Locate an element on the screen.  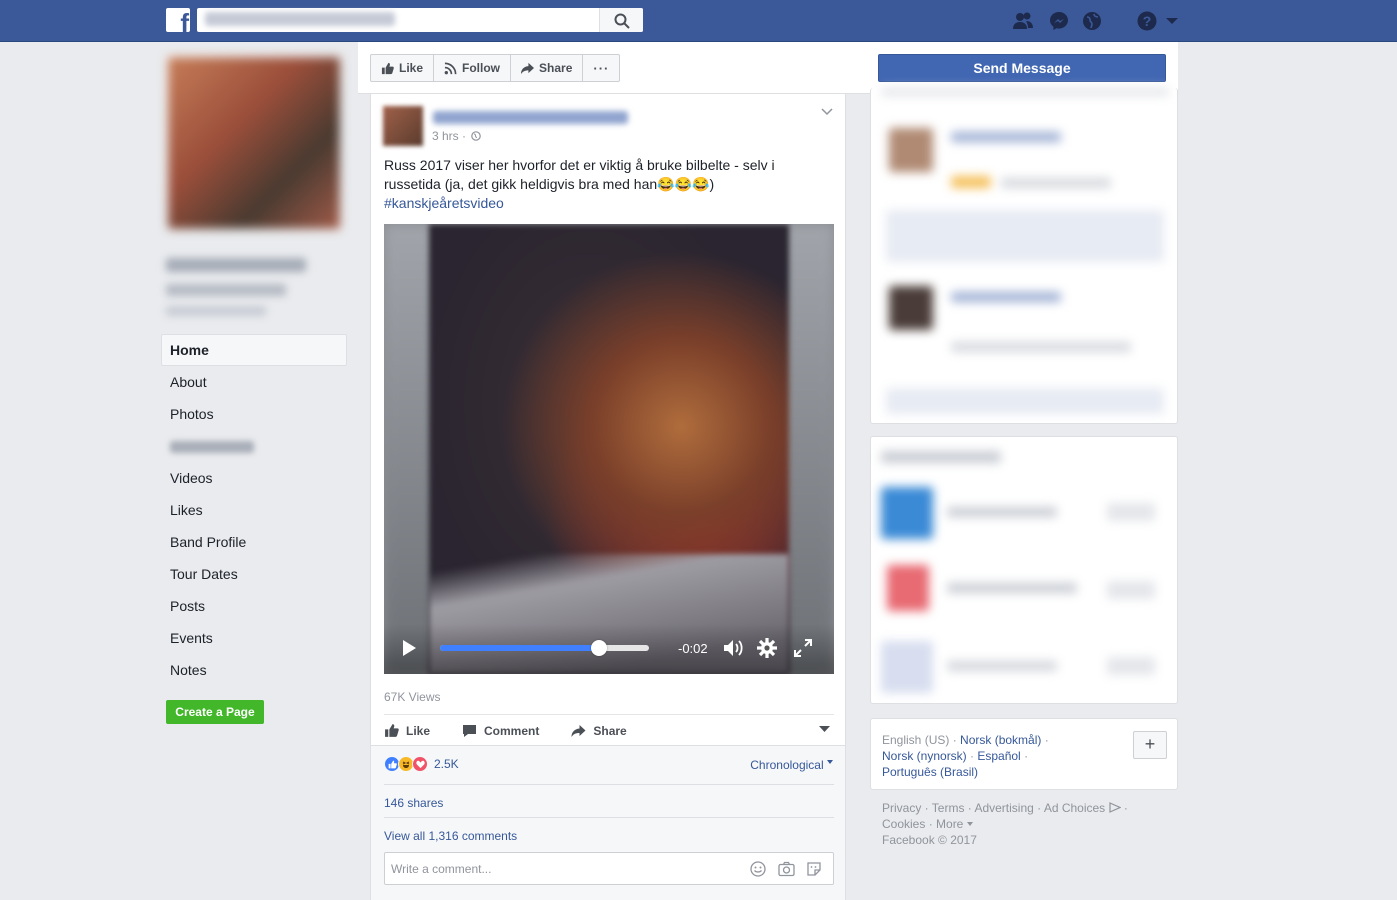
share-post-button: Share is located at coordinates (599, 731).